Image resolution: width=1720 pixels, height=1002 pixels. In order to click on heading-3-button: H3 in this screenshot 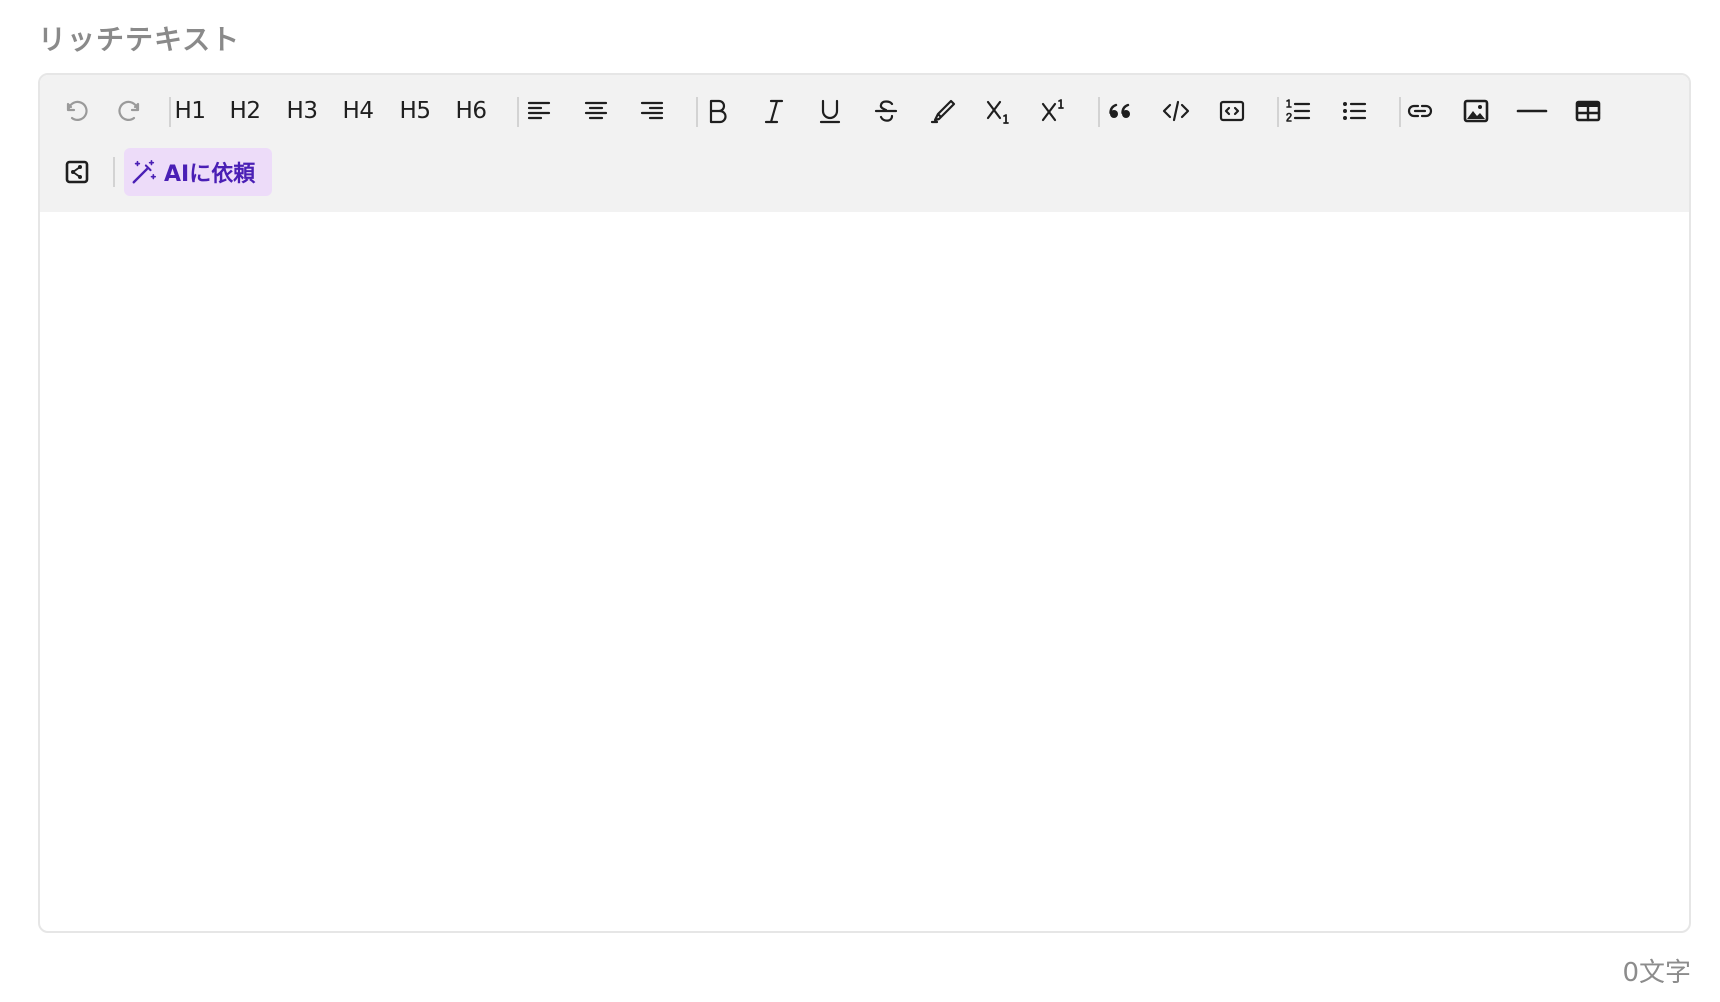, I will do `click(302, 111)`.